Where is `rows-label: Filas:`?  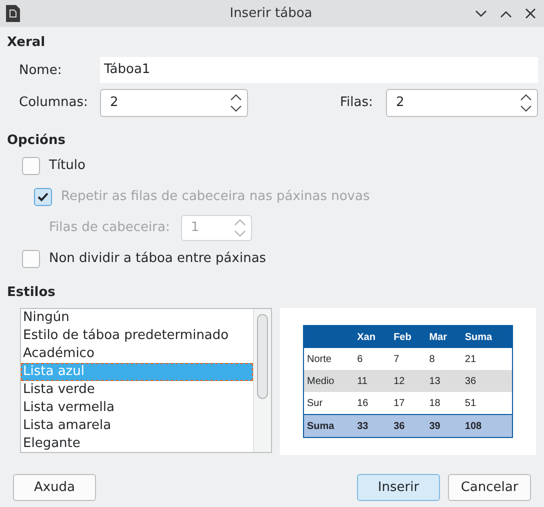
rows-label: Filas: is located at coordinates (357, 102).